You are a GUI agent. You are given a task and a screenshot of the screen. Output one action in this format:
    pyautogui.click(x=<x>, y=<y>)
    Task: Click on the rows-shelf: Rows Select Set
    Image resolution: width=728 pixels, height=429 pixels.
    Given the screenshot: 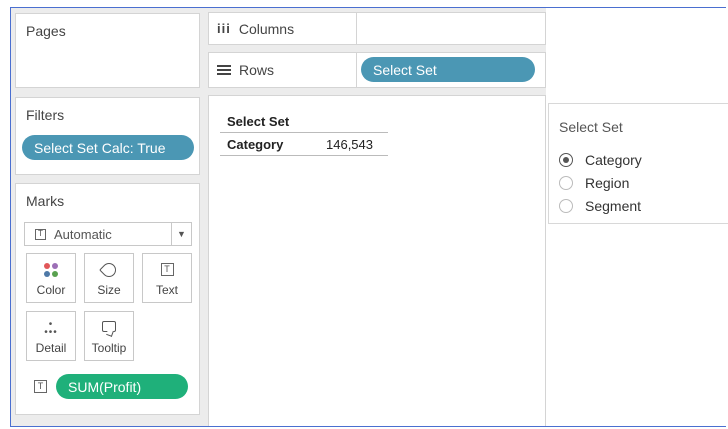 What is the action you would take?
    pyautogui.click(x=377, y=70)
    